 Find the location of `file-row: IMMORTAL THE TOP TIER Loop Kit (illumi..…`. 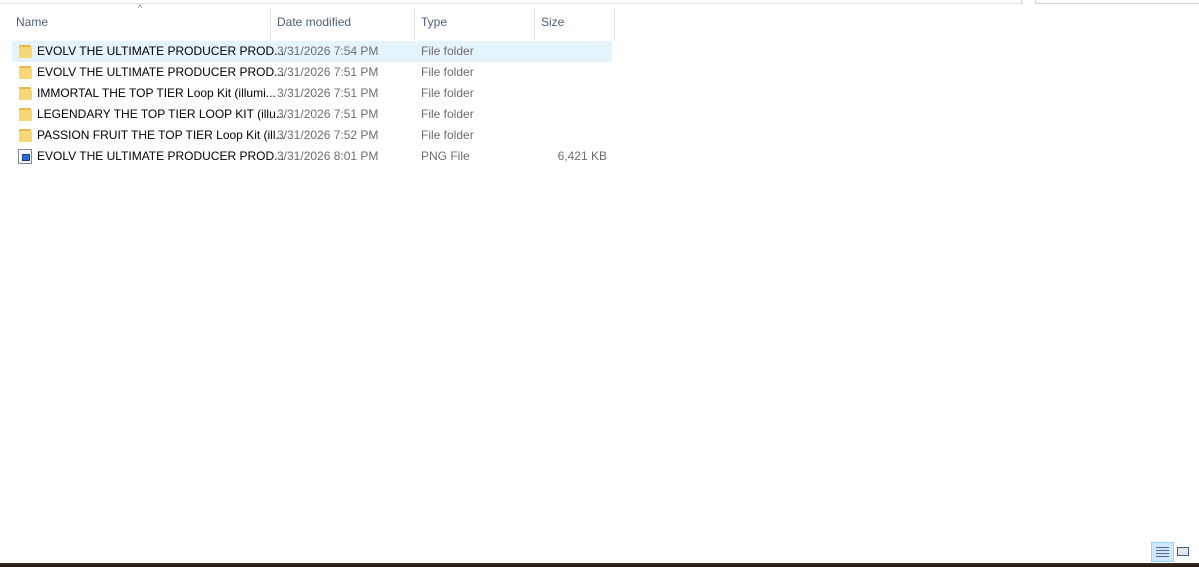

file-row: IMMORTAL THE TOP TIER Loop Kit (illumi..… is located at coordinates (312, 93).